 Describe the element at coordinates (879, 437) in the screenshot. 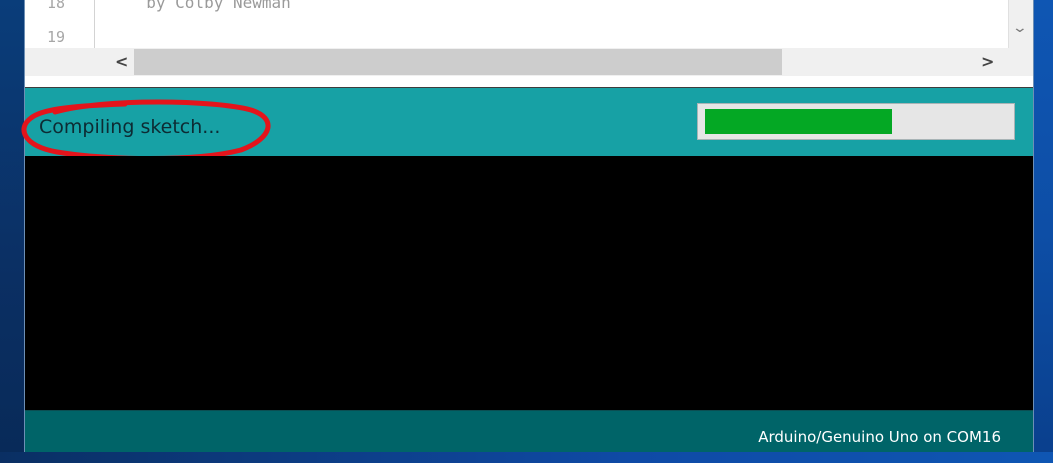

I see `board-port-label: Arduino/Genuino Uno on COM16` at that location.